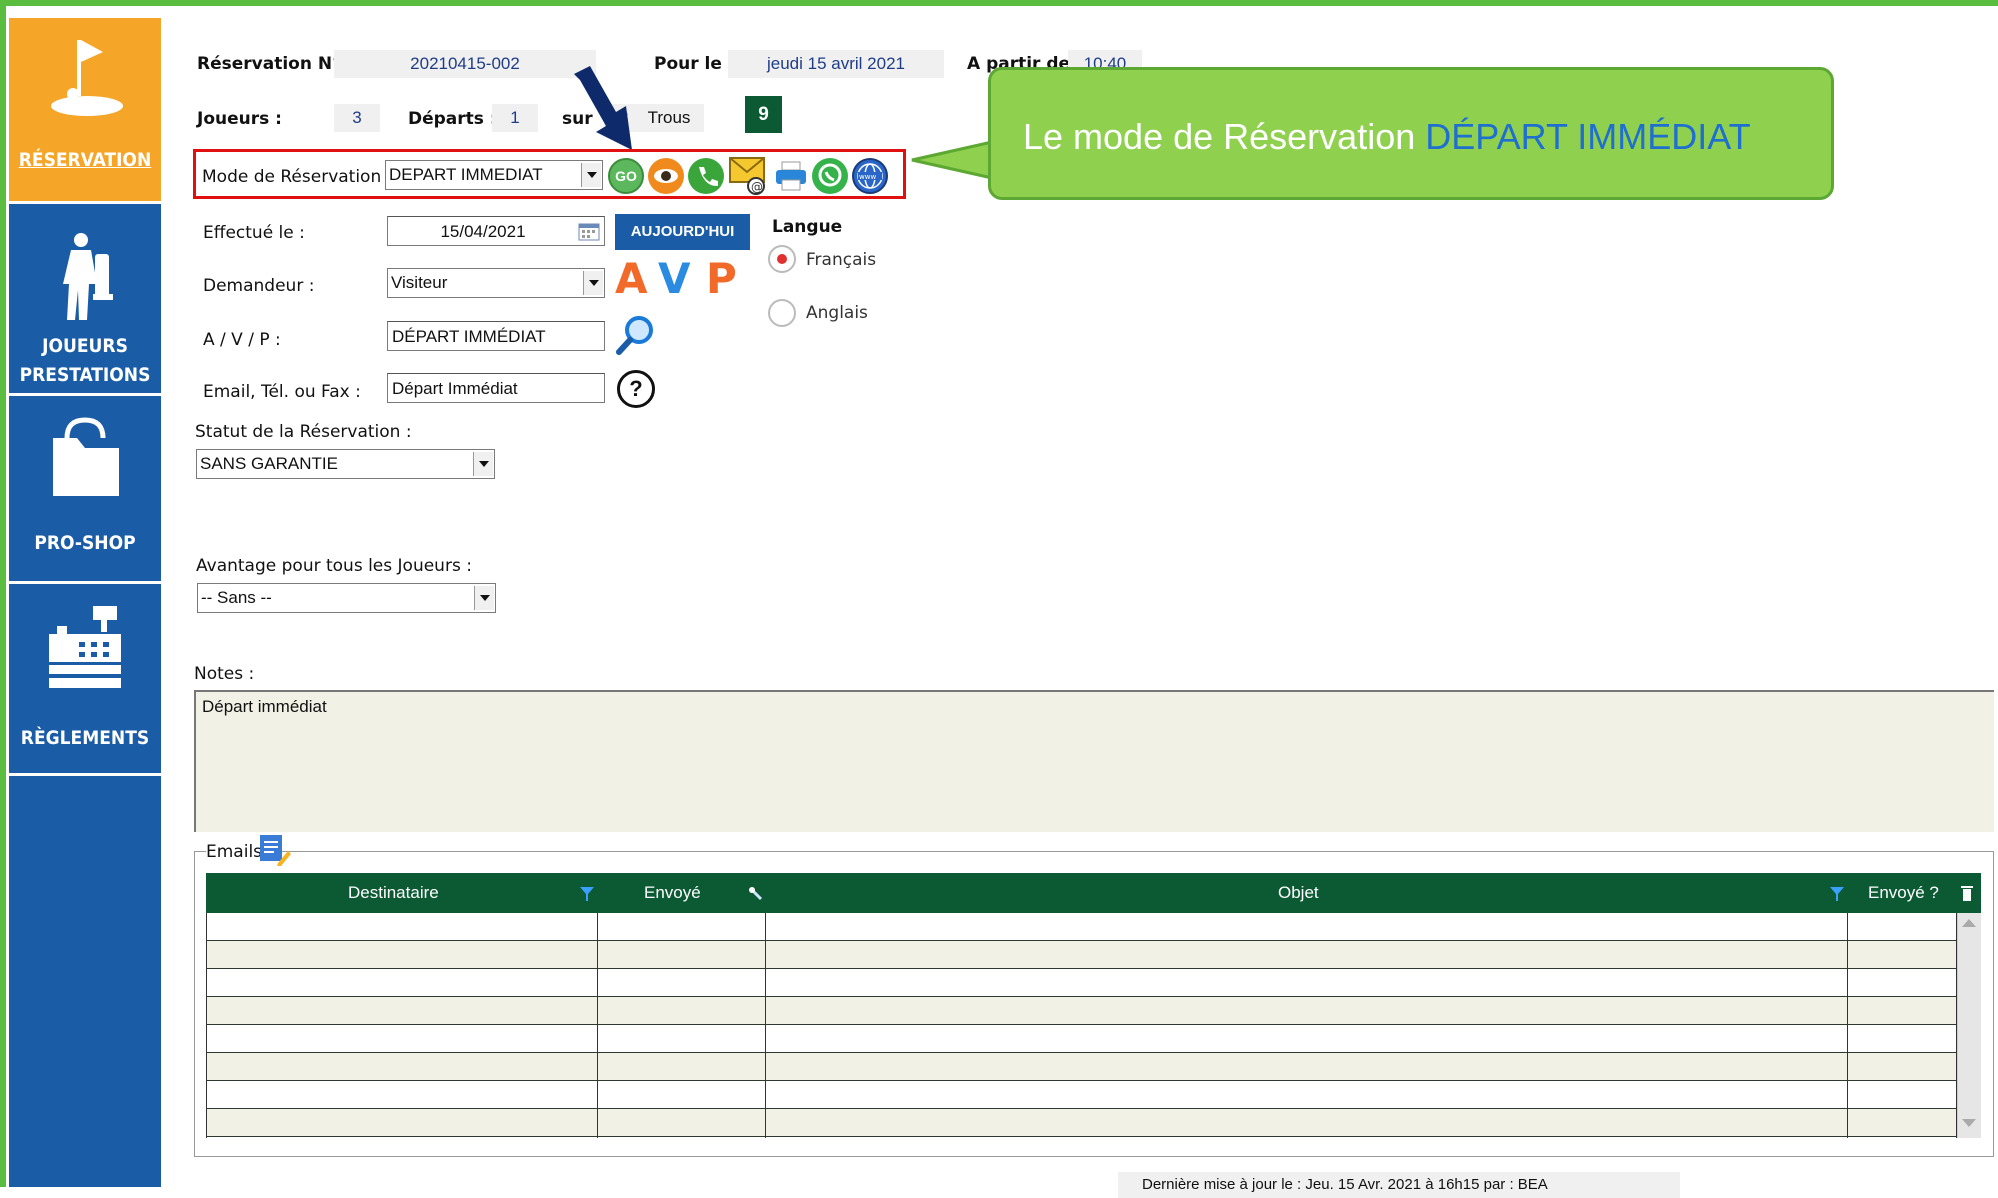 Image resolution: width=1998 pixels, height=1198 pixels. I want to click on requester-select: Visiteur, so click(496, 283).